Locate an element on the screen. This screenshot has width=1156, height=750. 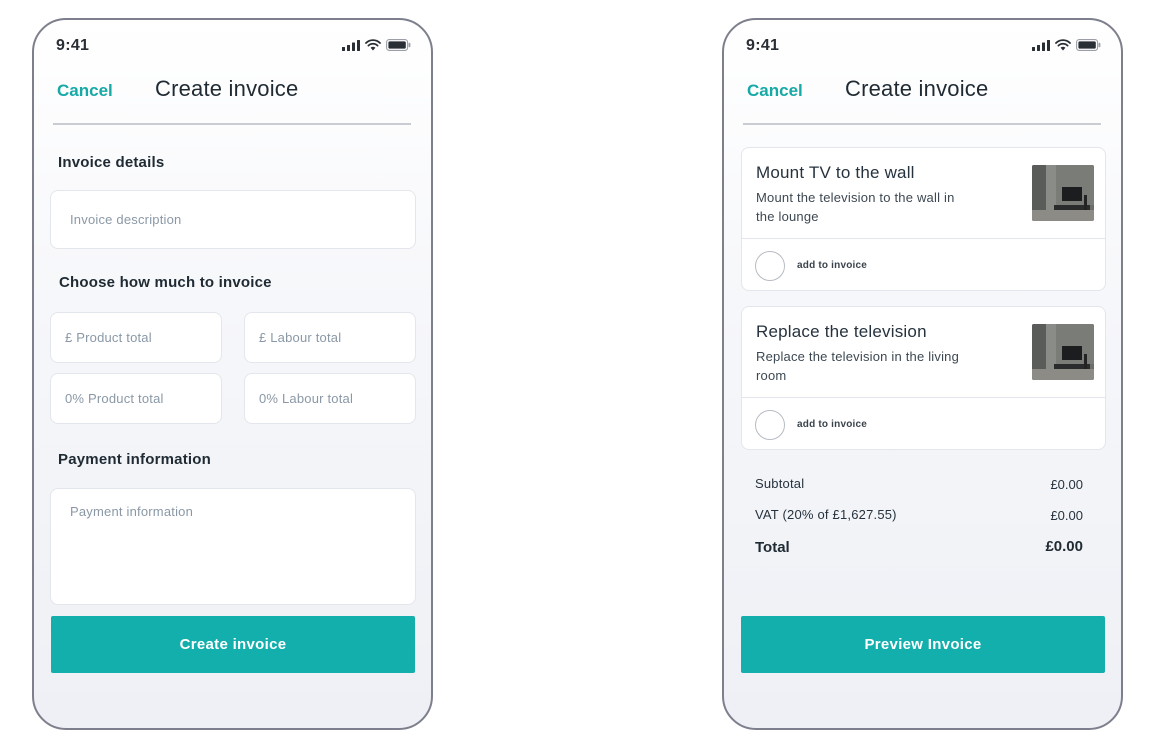
product-percent-placeholder: 0% Product total is located at coordinates (114, 398).